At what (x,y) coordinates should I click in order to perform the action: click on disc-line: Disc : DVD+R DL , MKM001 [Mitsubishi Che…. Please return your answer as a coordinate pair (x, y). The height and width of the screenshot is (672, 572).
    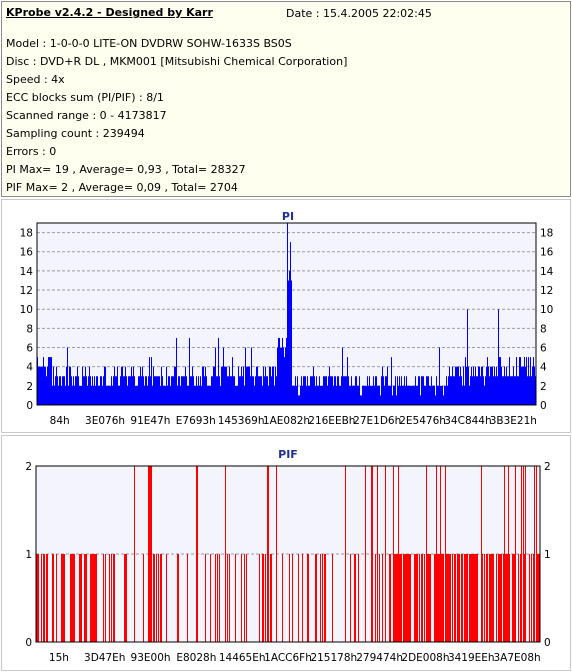
    Looking at the image, I should click on (177, 61).